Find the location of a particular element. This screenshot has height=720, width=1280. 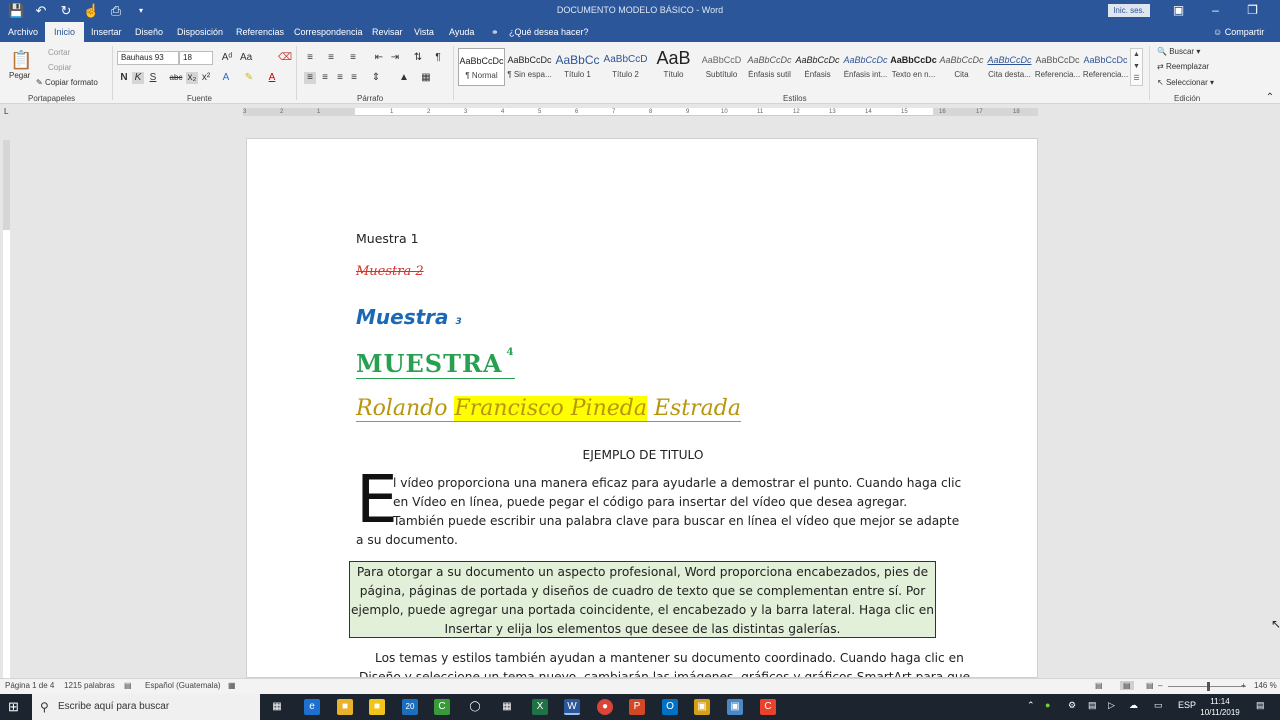

file-explorer-icon: ■ is located at coordinates (345, 707).